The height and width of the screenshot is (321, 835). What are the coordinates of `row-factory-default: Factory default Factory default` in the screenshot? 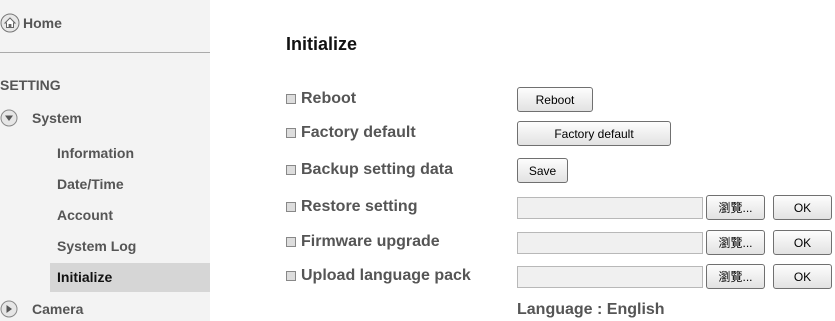 It's located at (560, 134).